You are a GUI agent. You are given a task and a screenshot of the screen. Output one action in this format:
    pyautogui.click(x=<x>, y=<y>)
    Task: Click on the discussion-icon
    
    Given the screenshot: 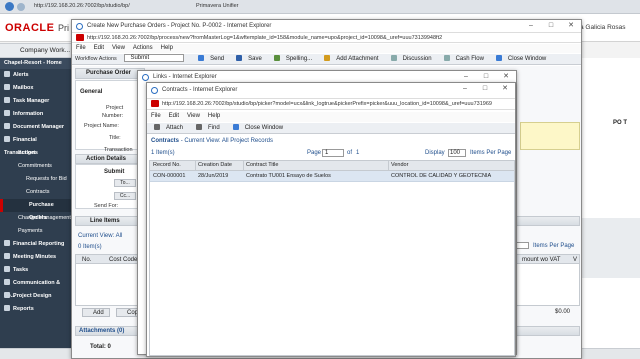 What is the action you would take?
    pyautogui.click(x=393, y=58)
    